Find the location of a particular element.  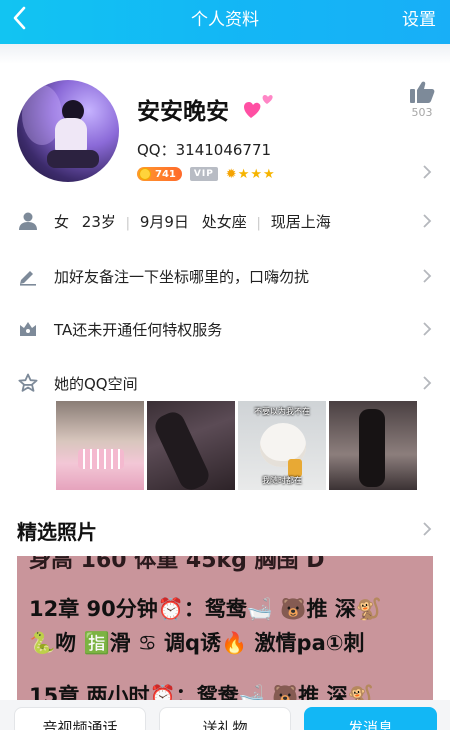

qzone-thumbnails: 不要以为我不在 我随时都在 is located at coordinates (236, 445).